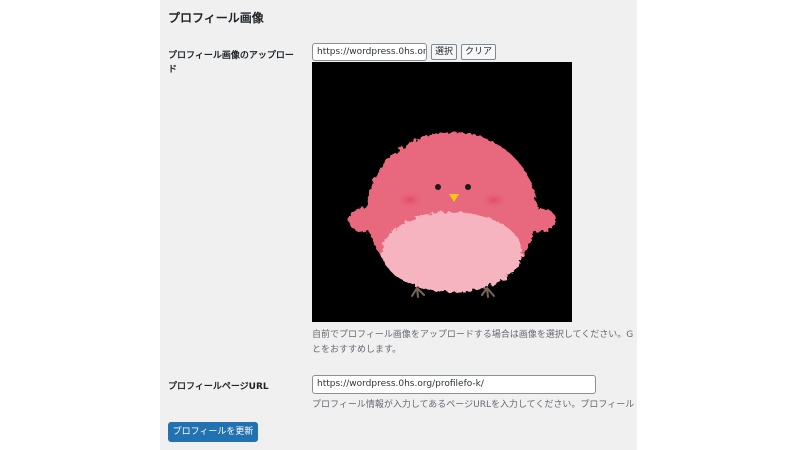  What do you see at coordinates (454, 384) in the screenshot?
I see `profile-url-input: https://wordpress.0hs.org/profilefo-k/` at bounding box center [454, 384].